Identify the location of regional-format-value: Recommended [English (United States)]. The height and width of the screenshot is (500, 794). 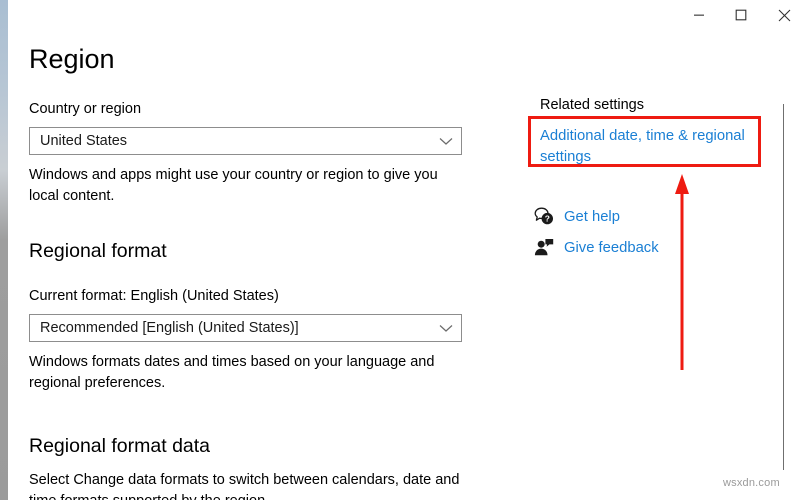
(169, 328).